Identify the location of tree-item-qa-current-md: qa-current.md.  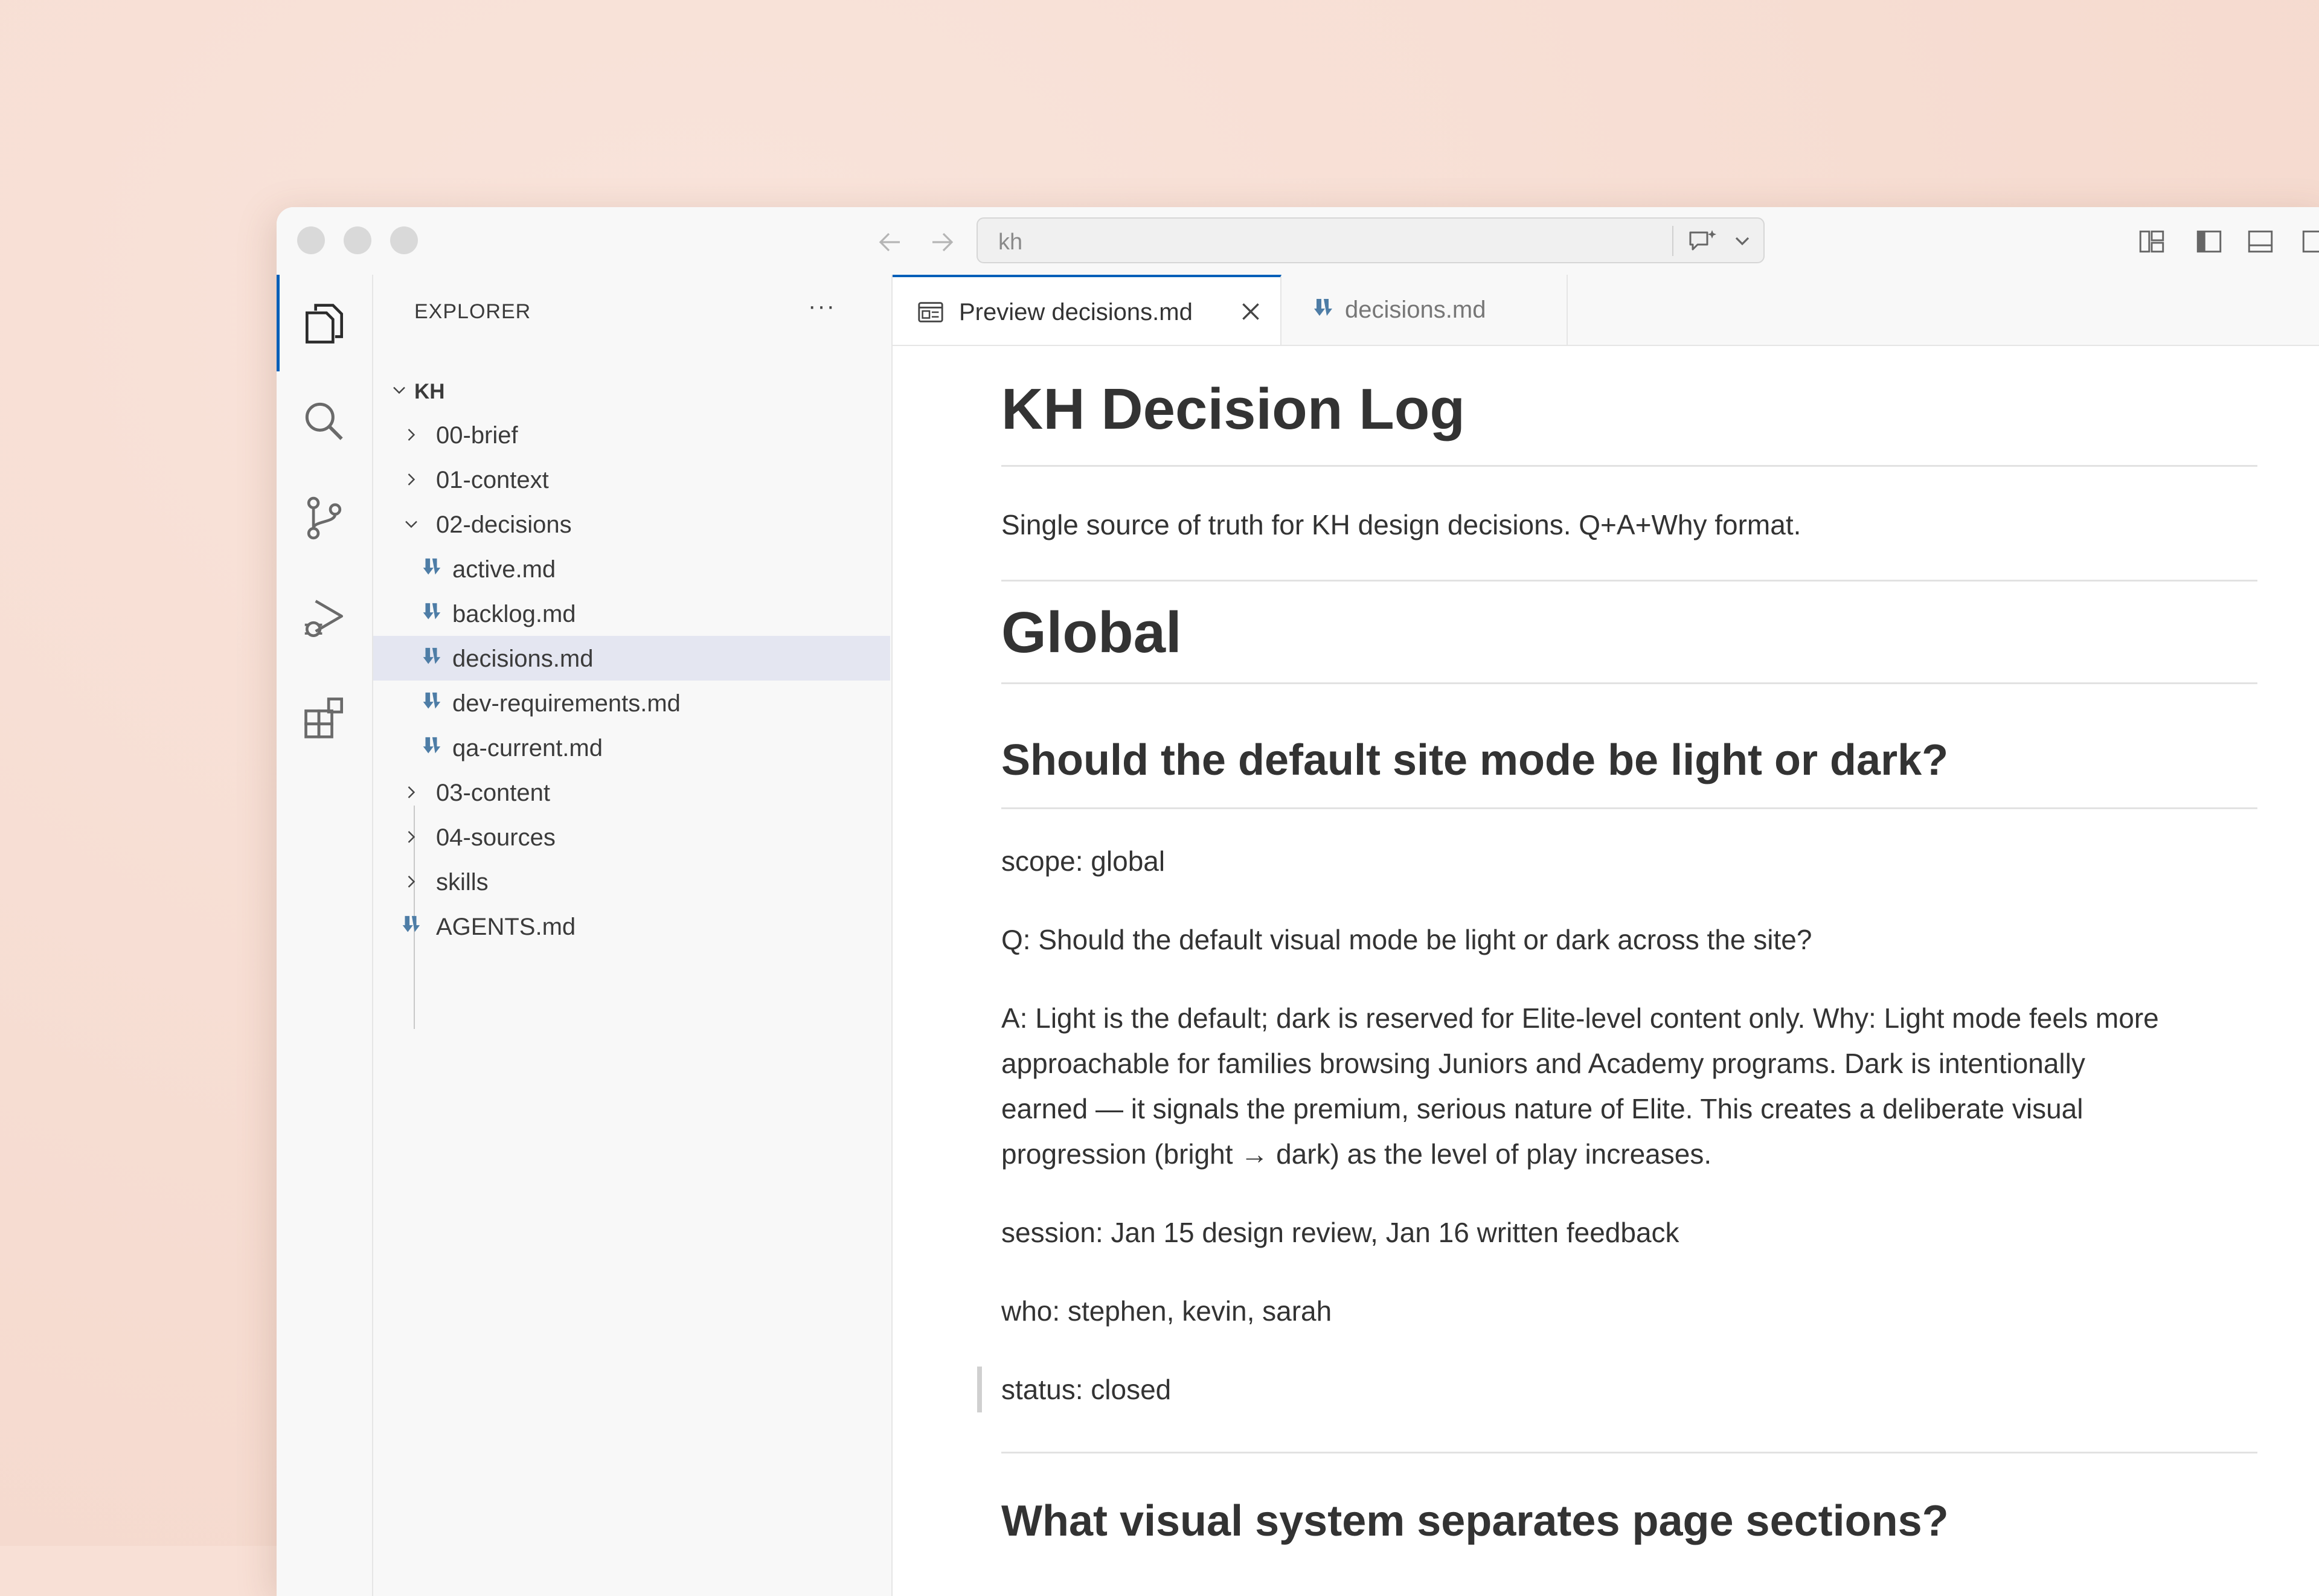
(631, 747).